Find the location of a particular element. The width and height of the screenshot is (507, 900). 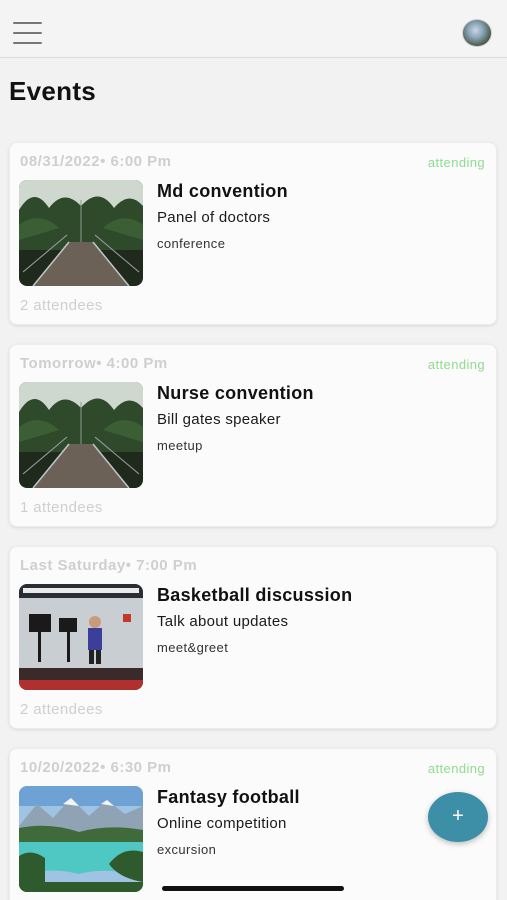

event-title: Nurse convention is located at coordinates (235, 393).